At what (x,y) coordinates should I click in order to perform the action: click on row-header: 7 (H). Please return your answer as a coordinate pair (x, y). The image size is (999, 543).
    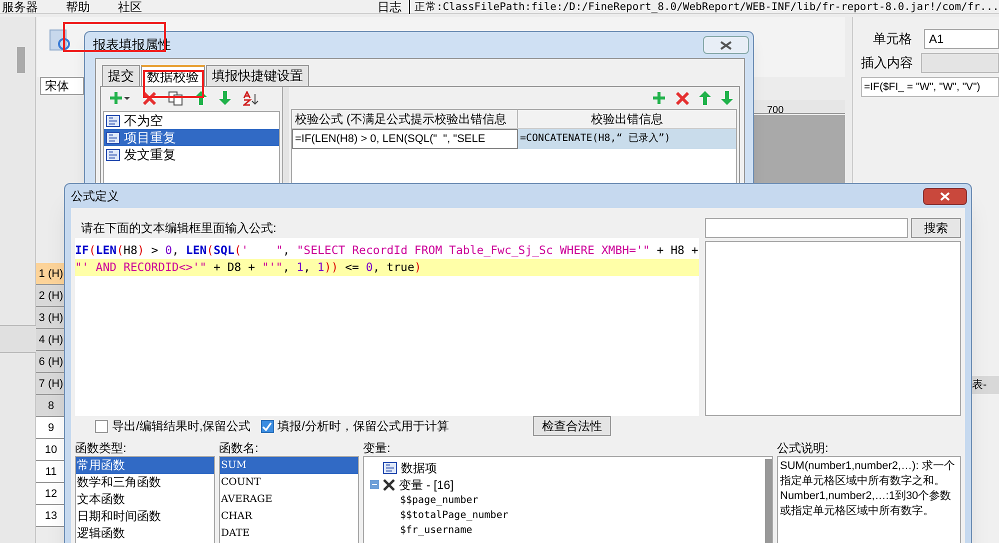
    Looking at the image, I should click on (51, 384).